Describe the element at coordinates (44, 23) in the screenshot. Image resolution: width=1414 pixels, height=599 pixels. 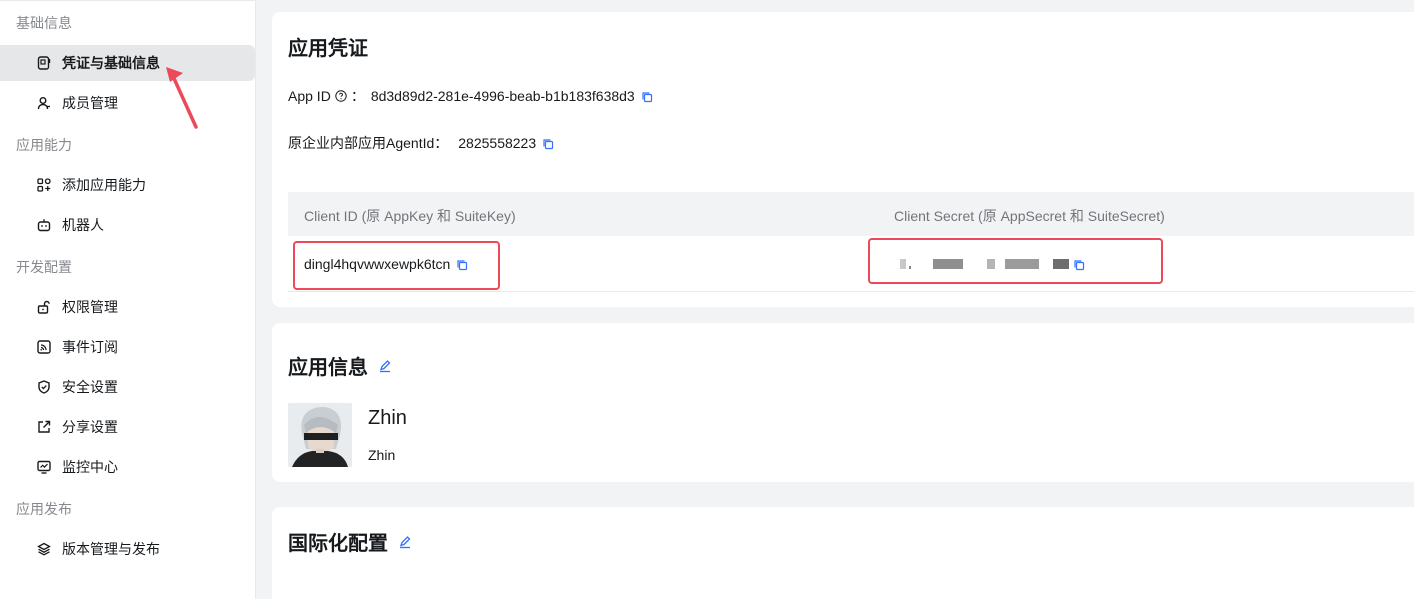
I see `group-title-basic: 基础信息` at that location.